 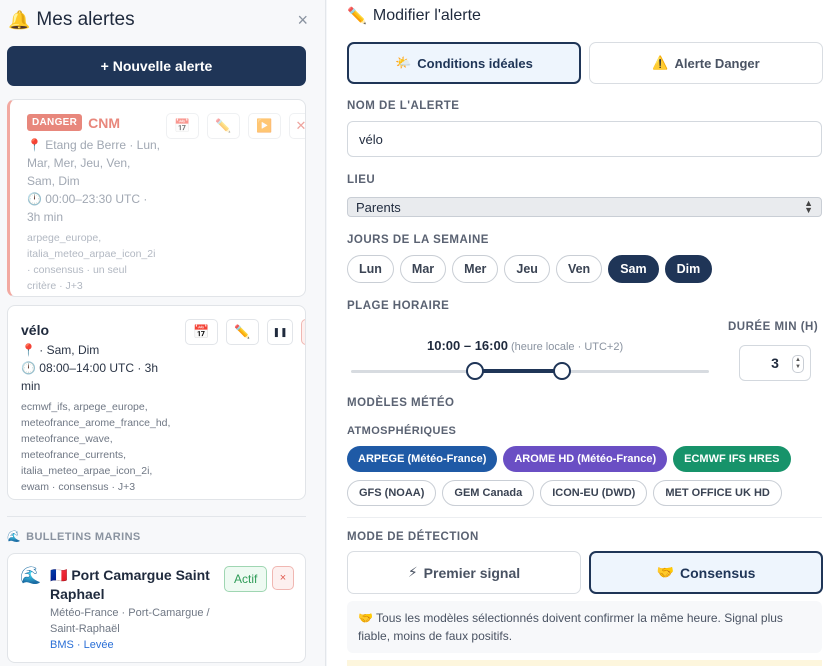 I want to click on play-icon: ▶️, so click(x=264, y=125).